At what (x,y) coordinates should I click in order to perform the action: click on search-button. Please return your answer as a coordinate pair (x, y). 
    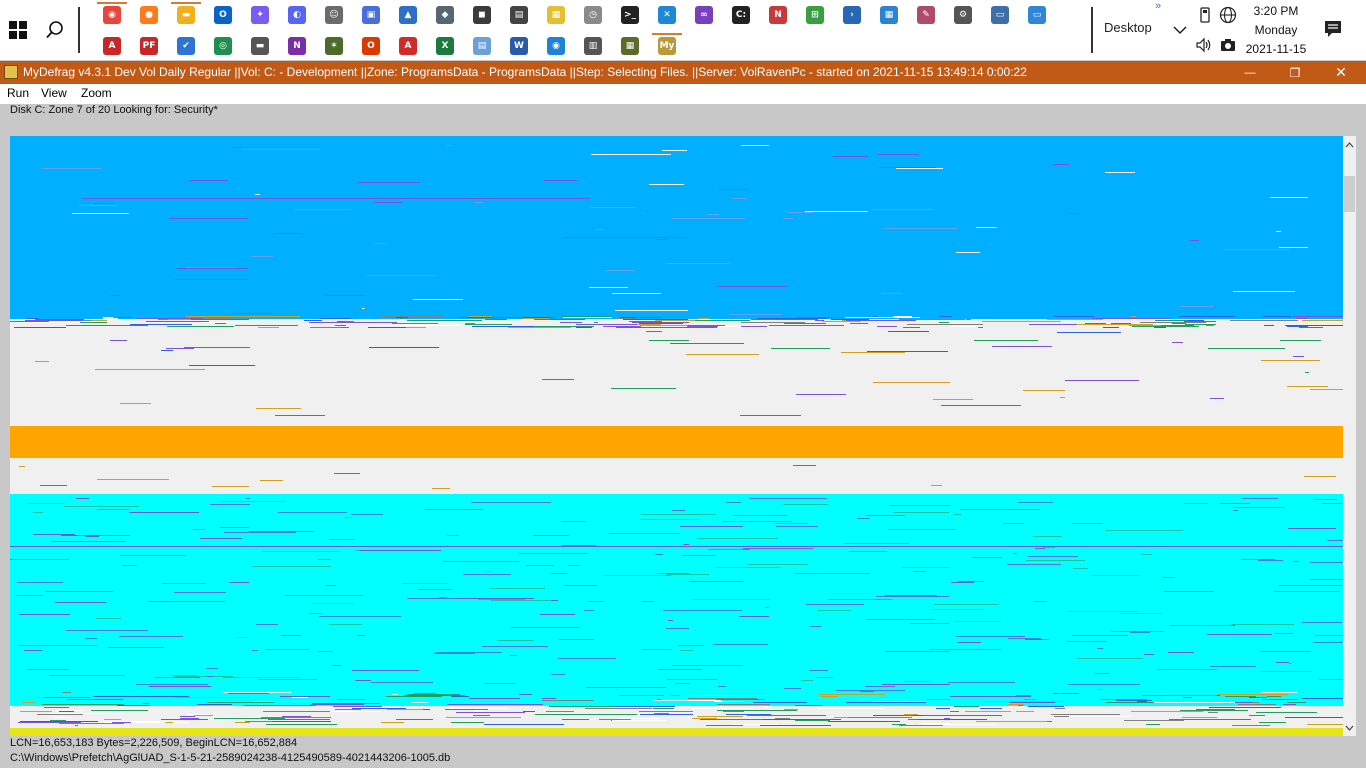
    Looking at the image, I should click on (55, 30).